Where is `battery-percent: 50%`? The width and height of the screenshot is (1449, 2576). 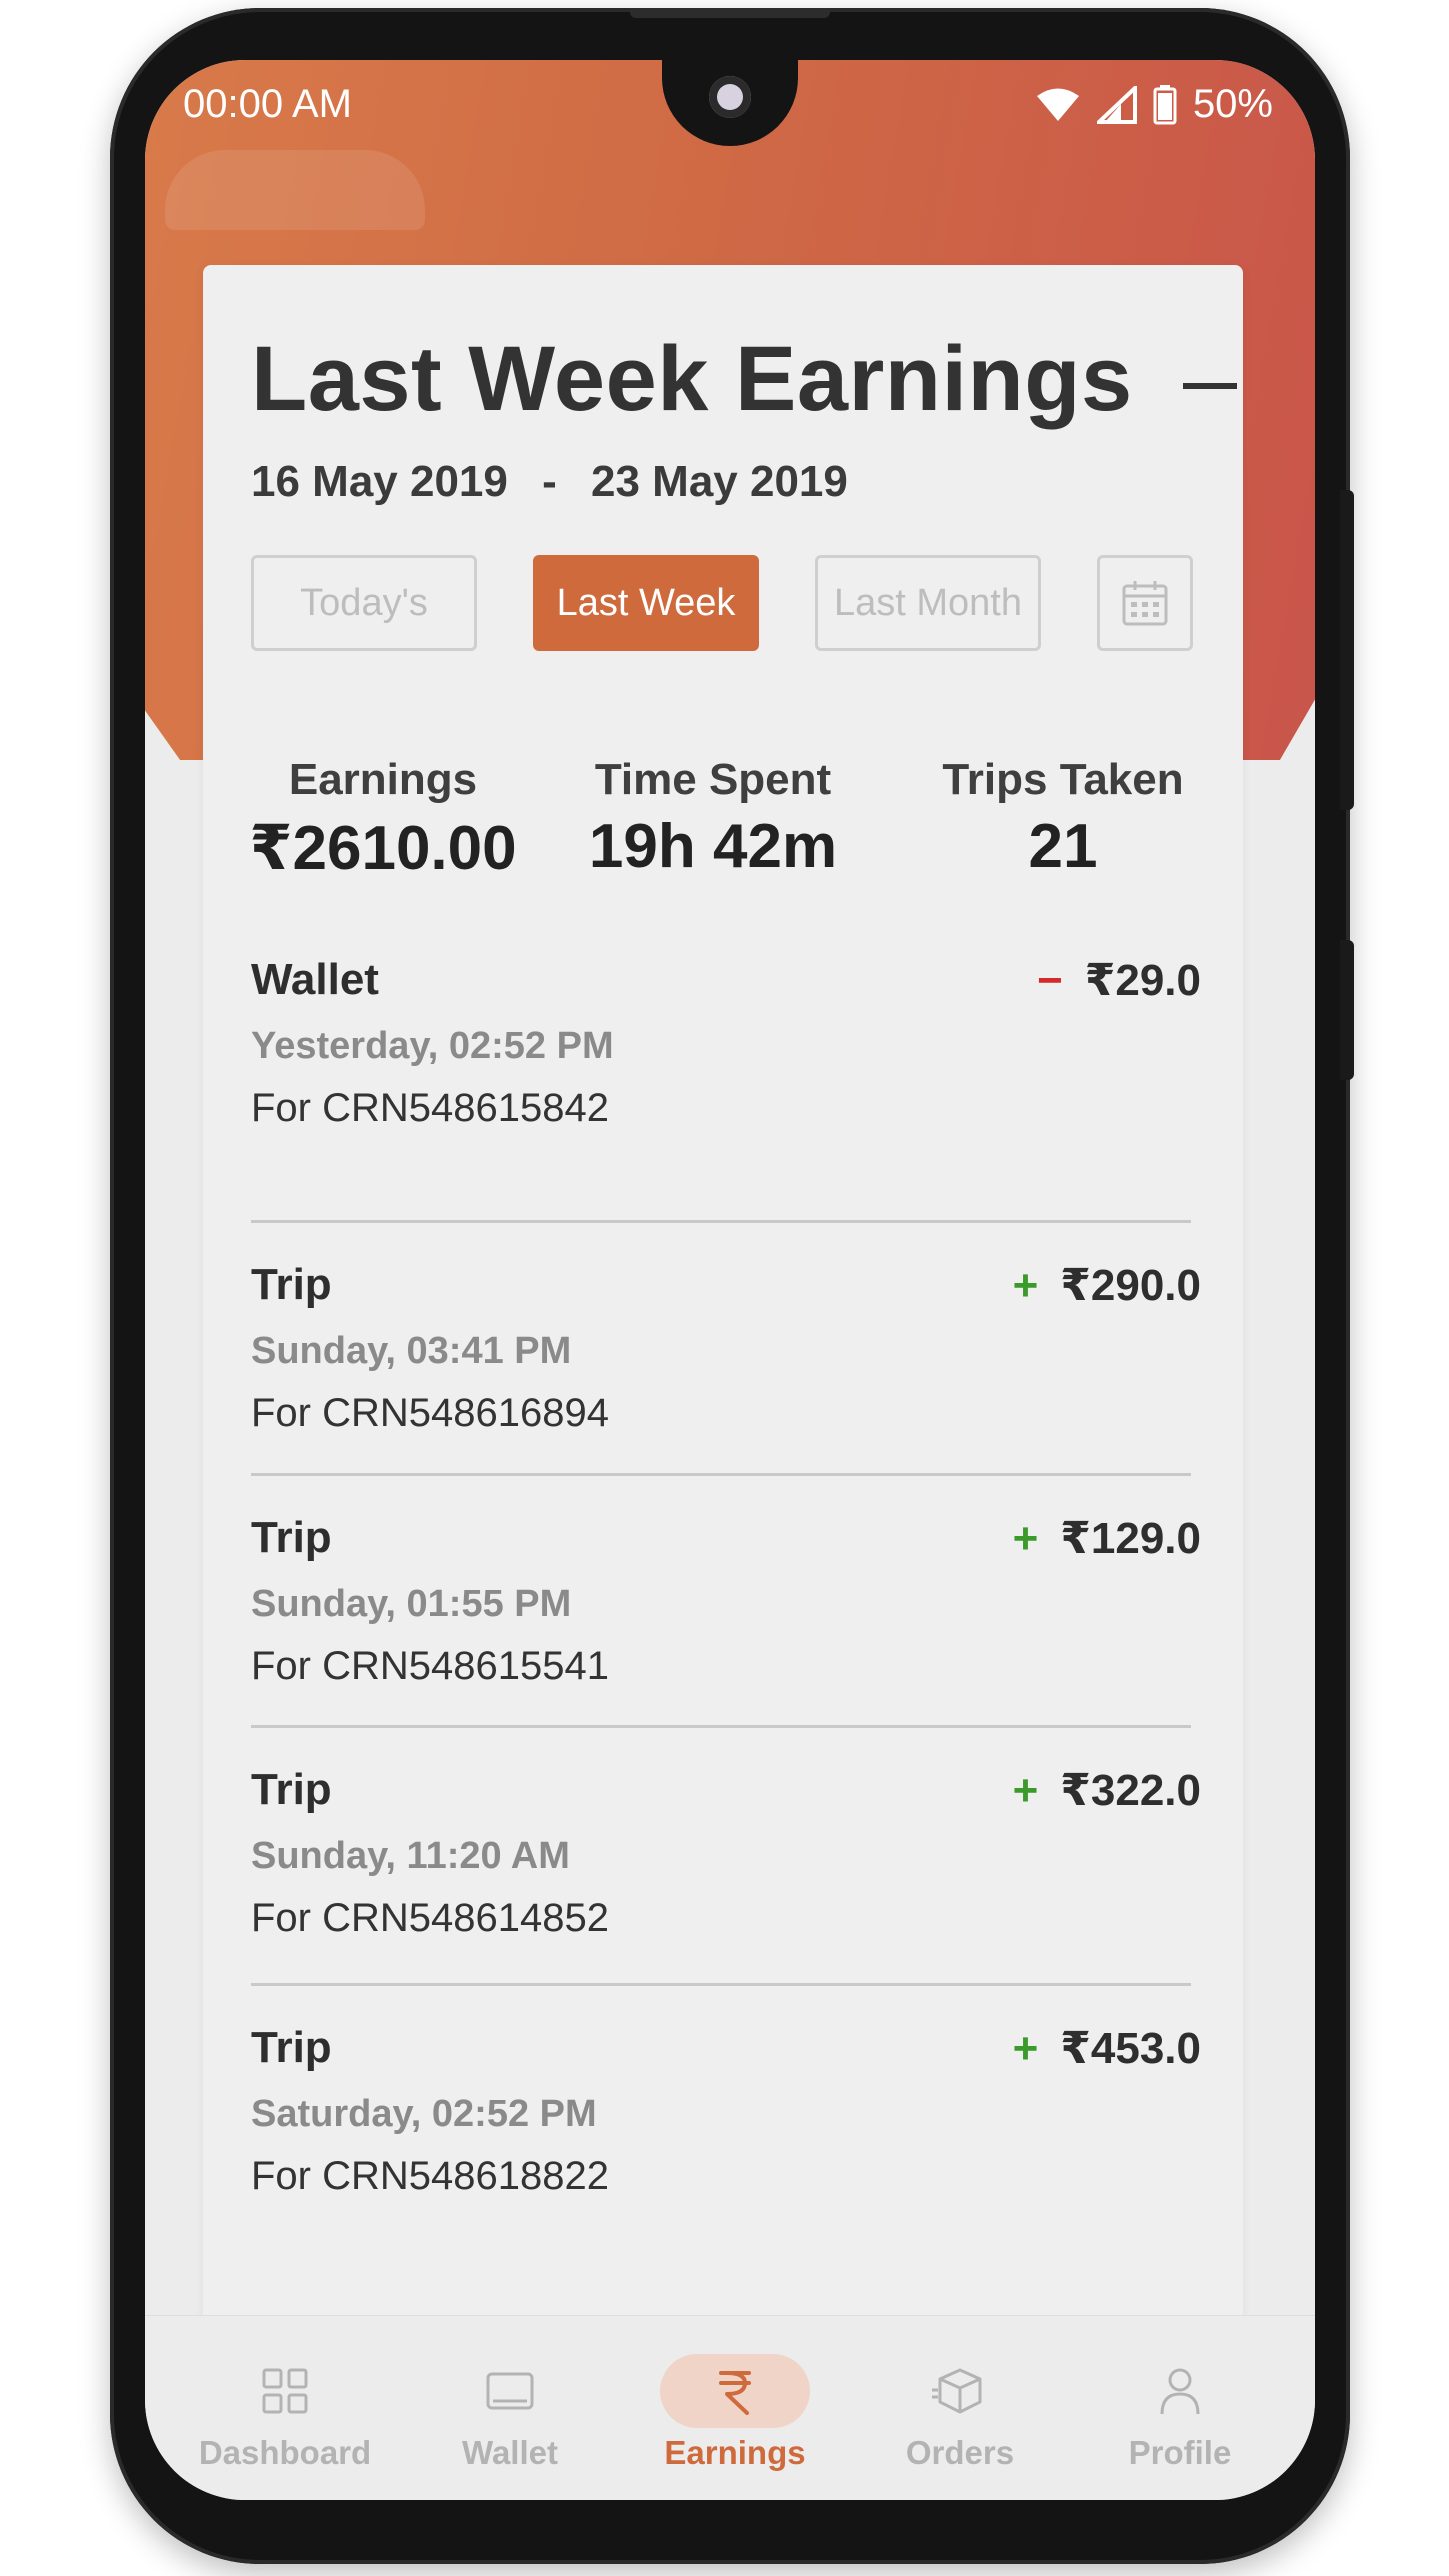 battery-percent: 50% is located at coordinates (1232, 104).